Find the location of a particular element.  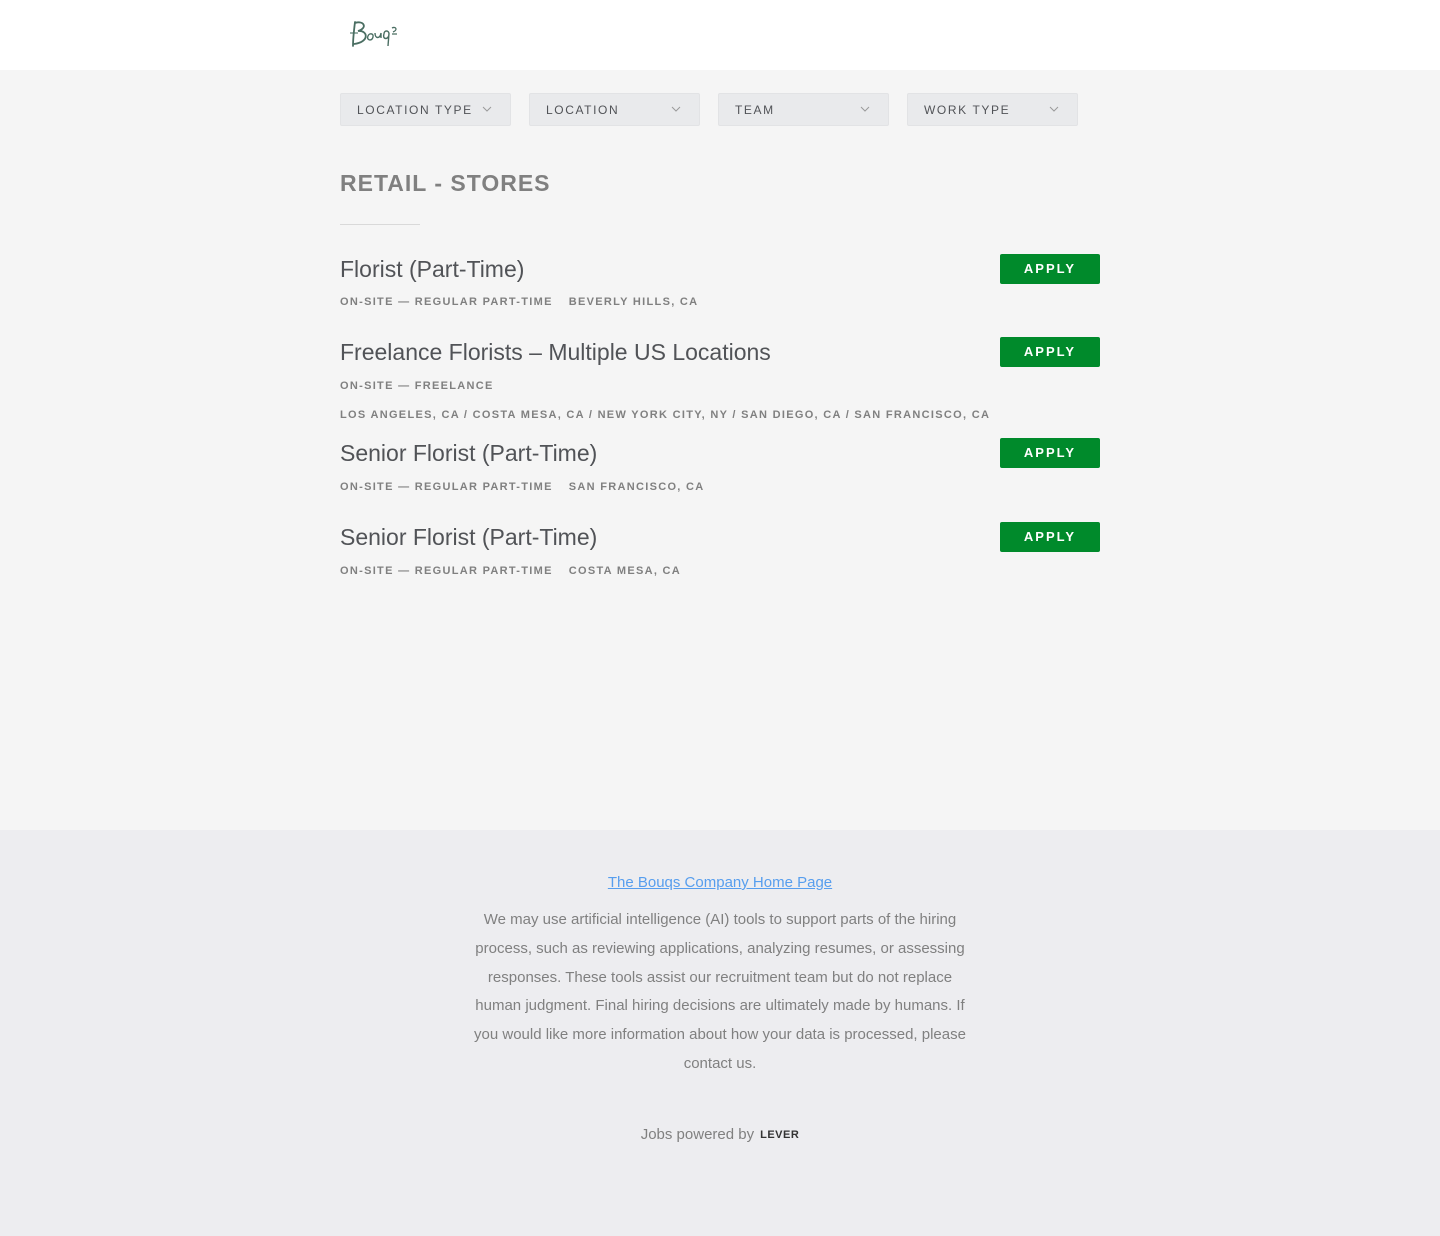

filter-label: TEAM is located at coordinates (755, 110).